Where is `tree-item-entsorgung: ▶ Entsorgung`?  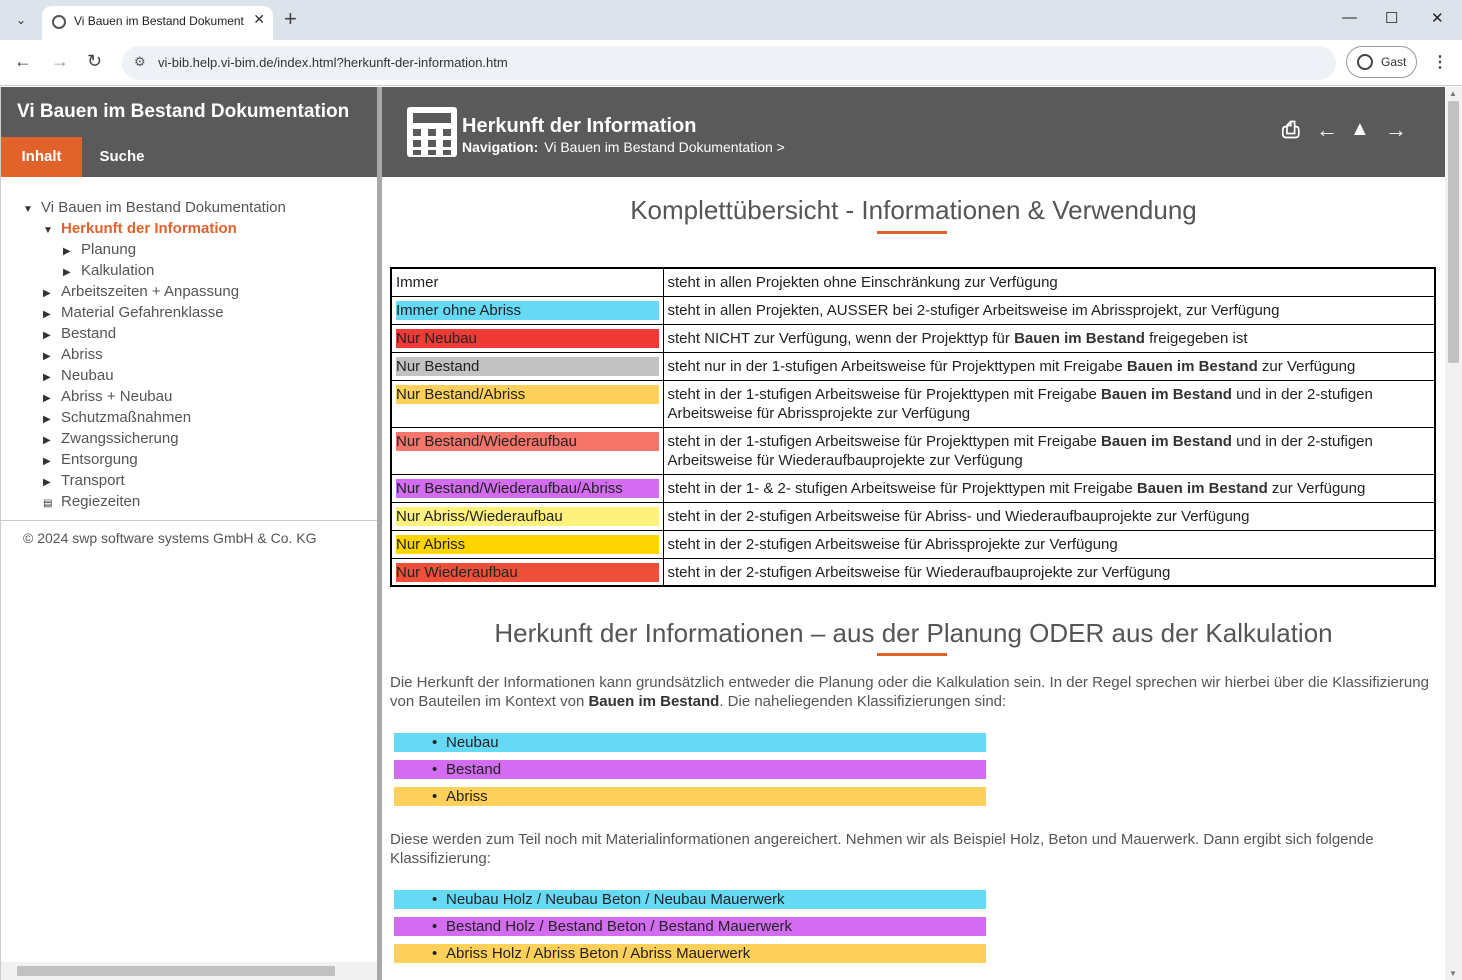
tree-item-entsorgung: ▶ Entsorgung is located at coordinates (90, 459).